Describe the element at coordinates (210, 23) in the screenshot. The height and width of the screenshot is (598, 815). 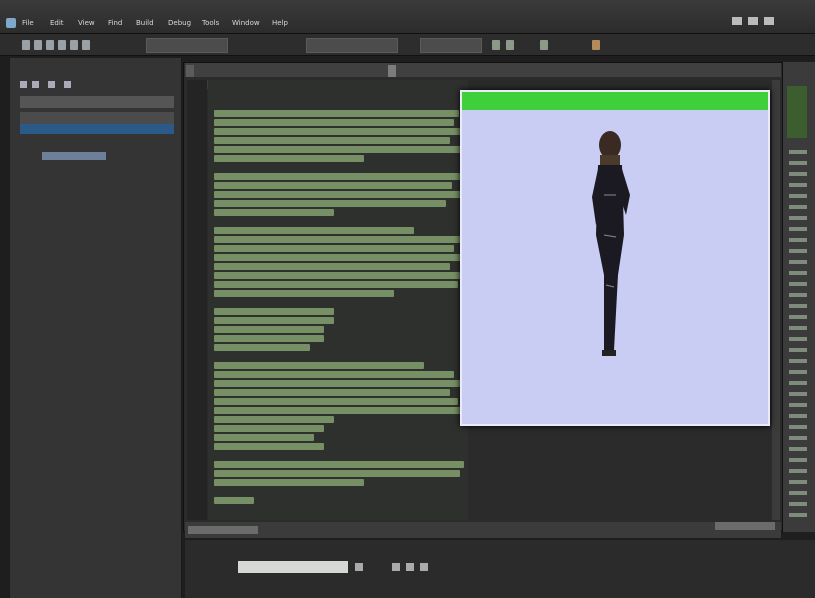
I see `menu-tools: Tools` at that location.